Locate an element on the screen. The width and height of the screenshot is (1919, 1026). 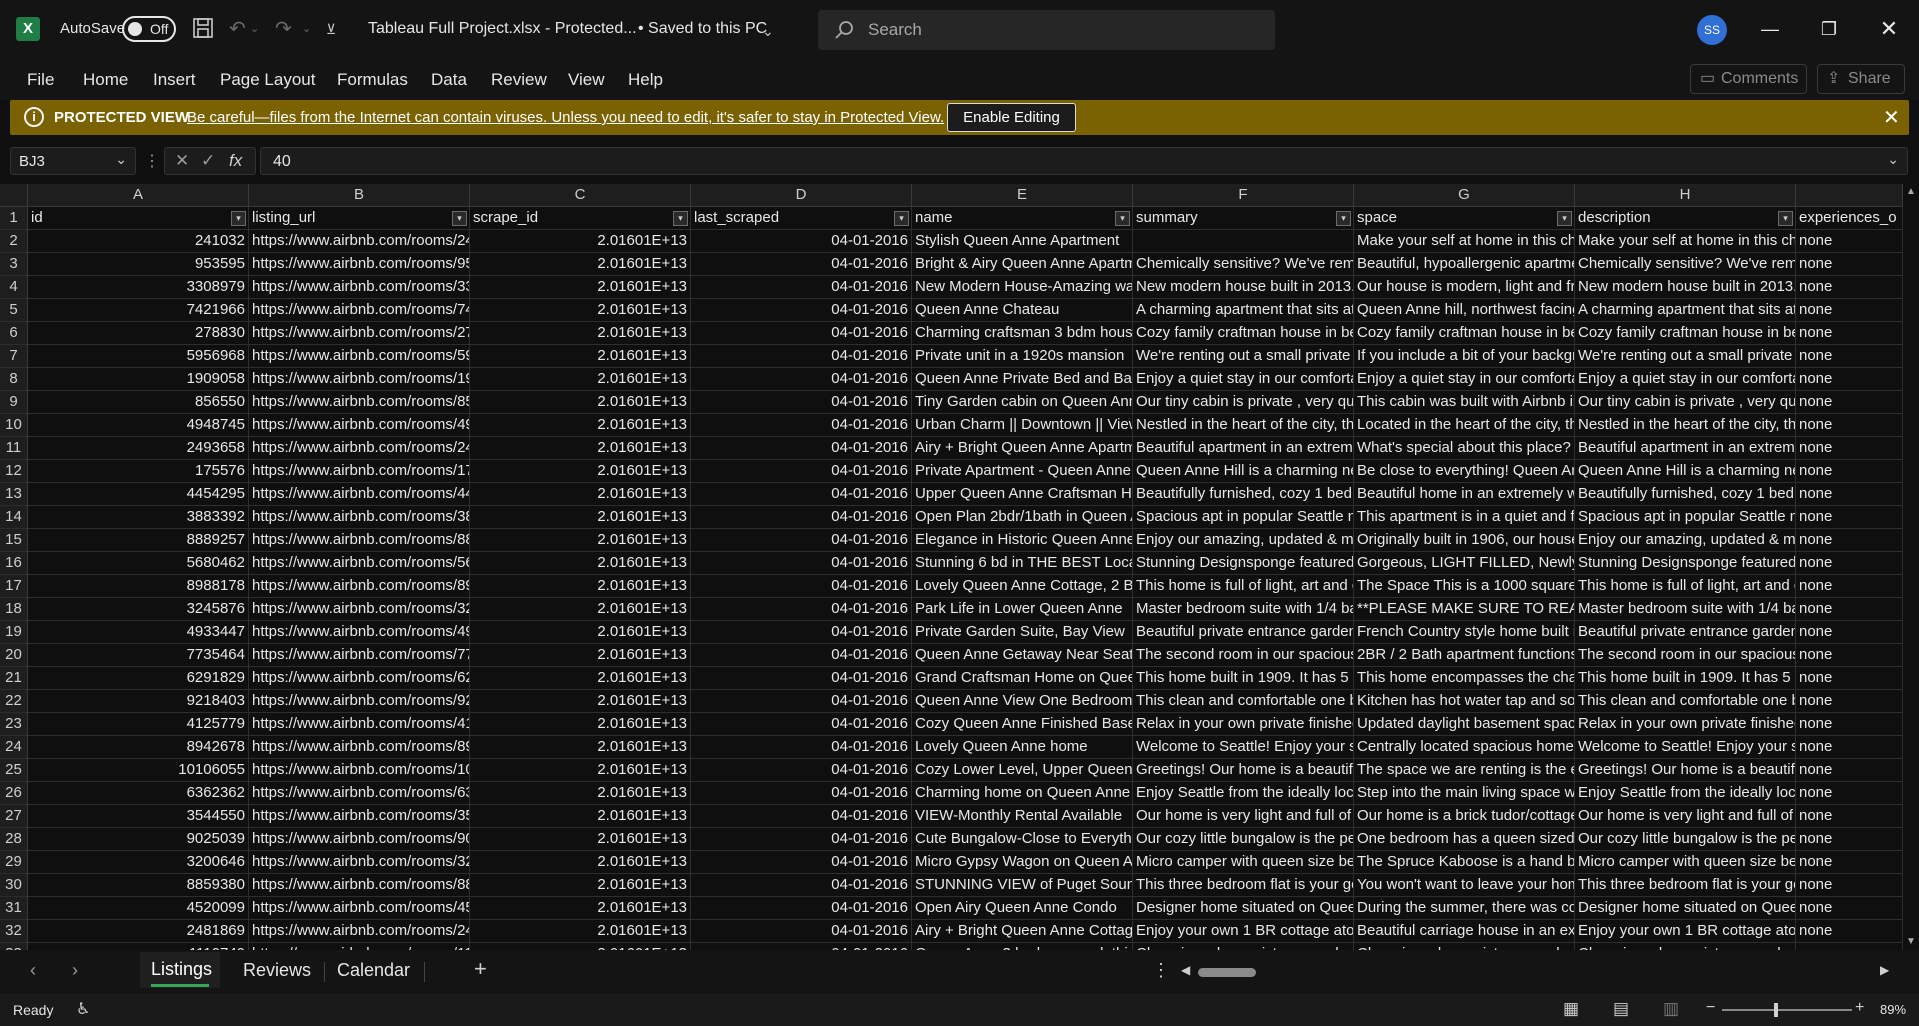
scroll-right-icon: ▶ is located at coordinates (1884, 970).